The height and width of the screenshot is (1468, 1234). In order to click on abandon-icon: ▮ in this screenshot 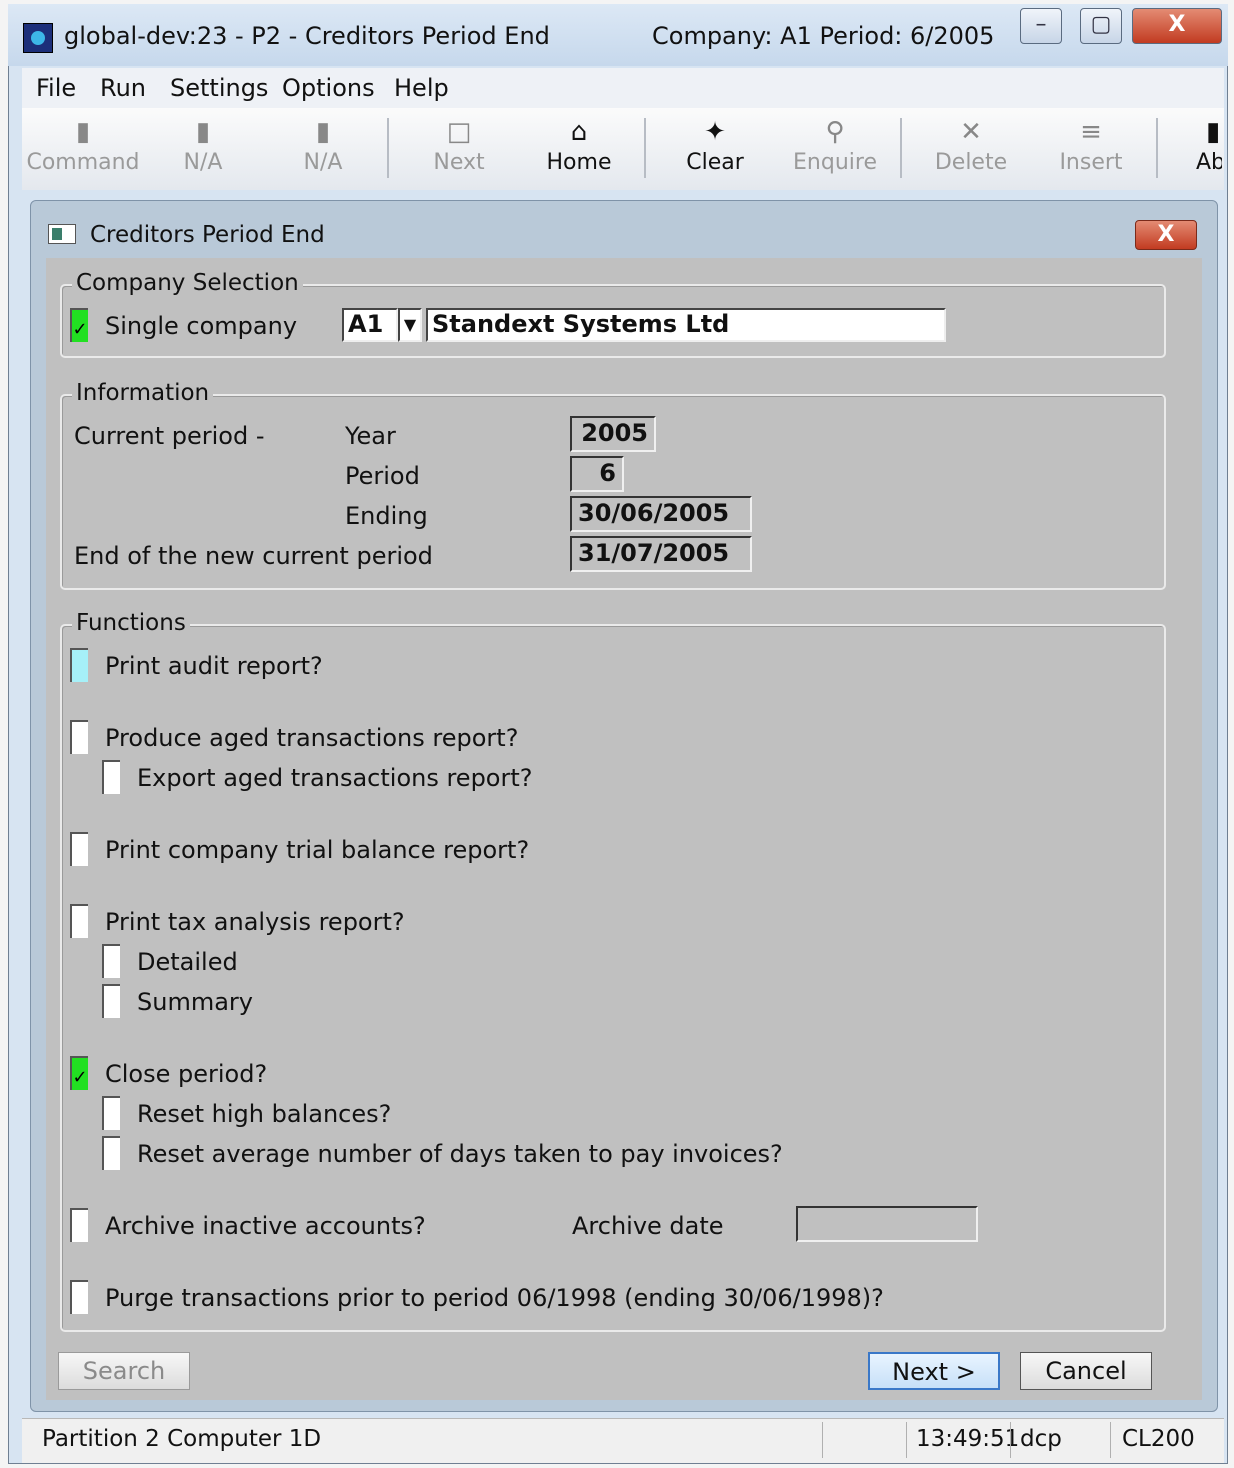, I will do `click(1213, 132)`.